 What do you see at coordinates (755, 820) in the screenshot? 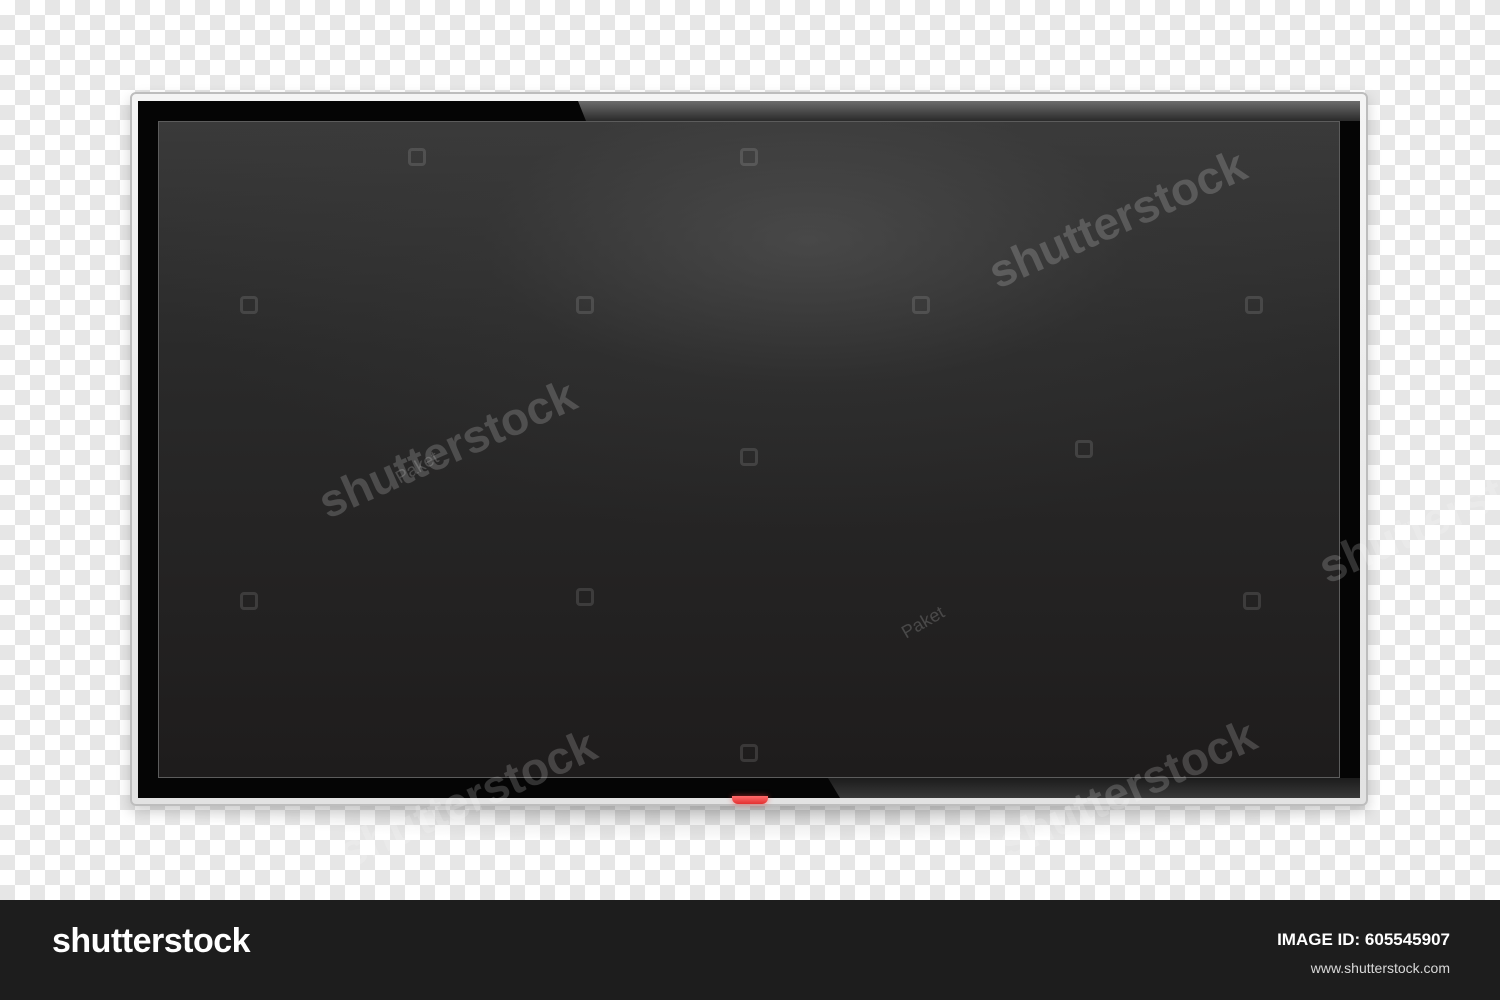
I see `tv-shadow` at bounding box center [755, 820].